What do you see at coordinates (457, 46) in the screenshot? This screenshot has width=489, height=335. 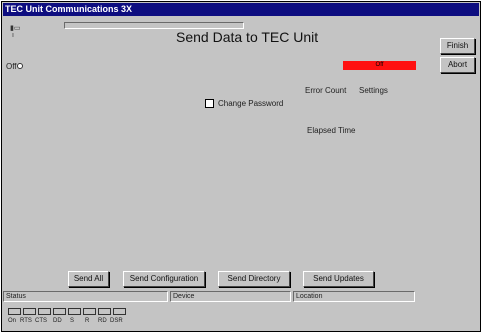 I see `finish-button: Finish` at bounding box center [457, 46].